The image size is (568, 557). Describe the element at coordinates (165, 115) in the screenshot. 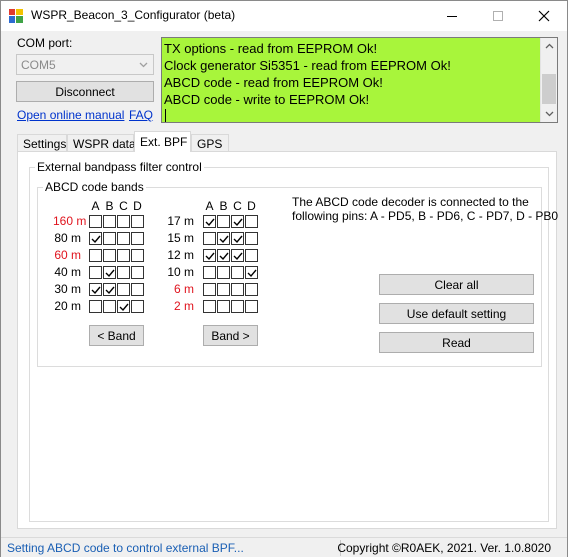

I see `text-caret` at that location.